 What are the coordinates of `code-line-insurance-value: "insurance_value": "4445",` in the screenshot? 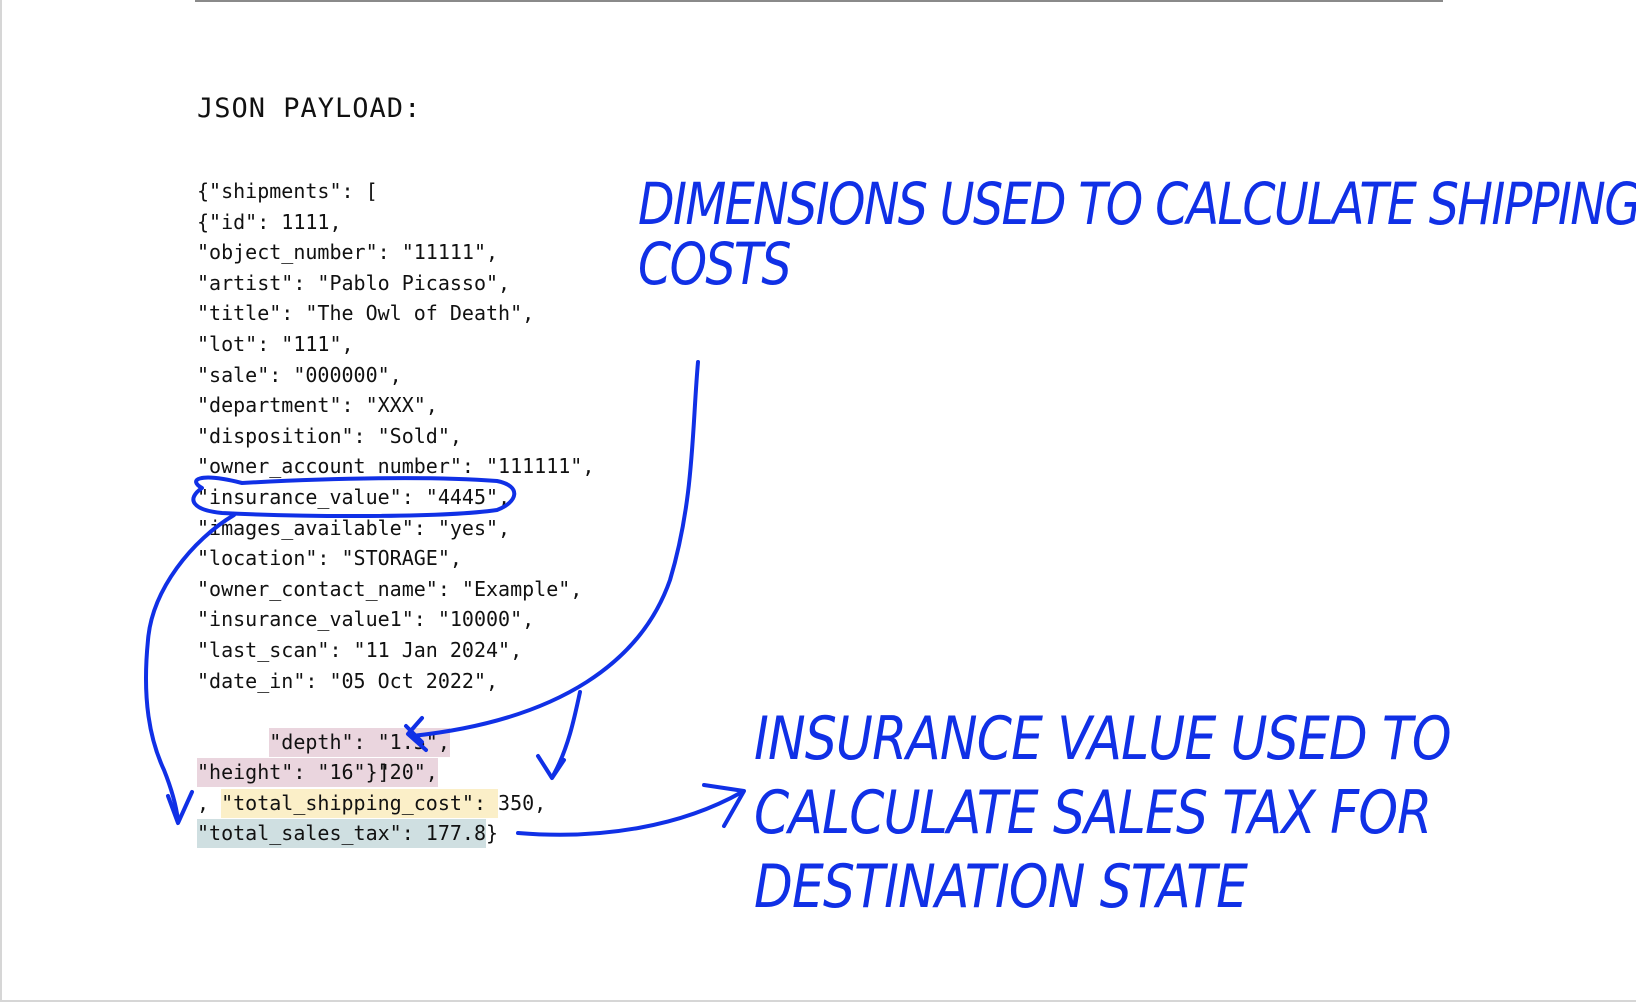 It's located at (354, 496).